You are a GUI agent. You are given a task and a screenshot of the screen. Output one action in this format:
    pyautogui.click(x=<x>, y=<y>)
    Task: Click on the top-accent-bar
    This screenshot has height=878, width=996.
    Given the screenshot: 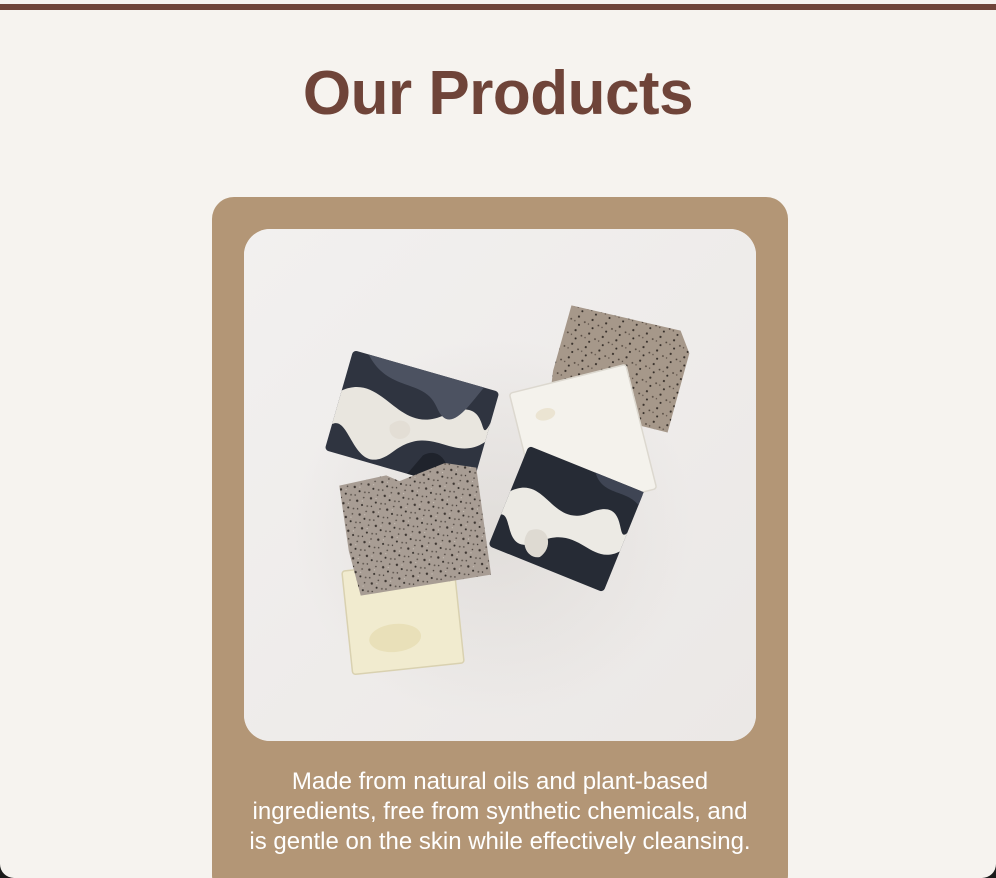 What is the action you would take?
    pyautogui.click(x=498, y=7)
    